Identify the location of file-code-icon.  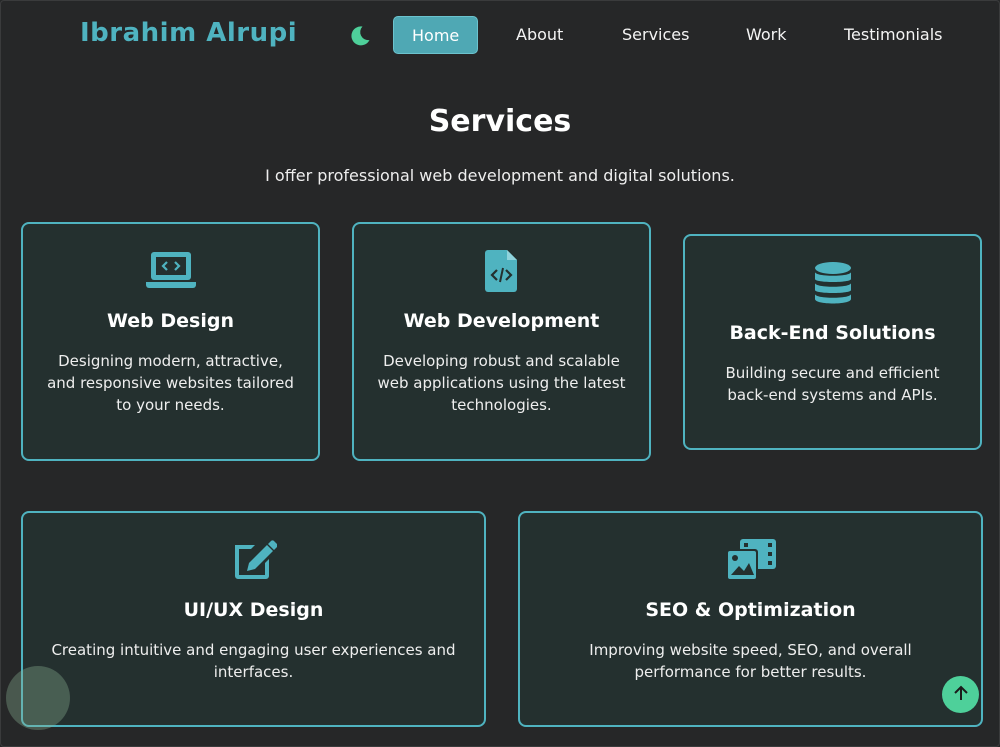
(501, 271).